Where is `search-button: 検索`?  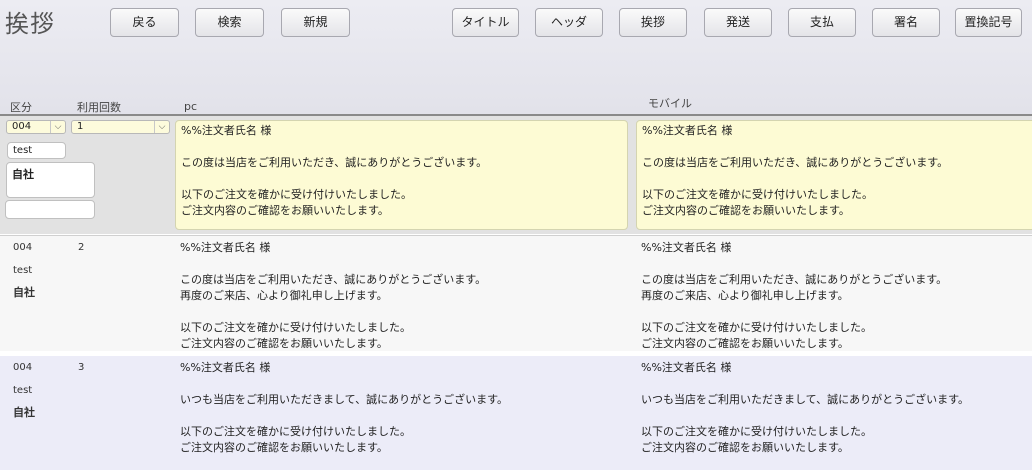
search-button: 検索 is located at coordinates (229, 22).